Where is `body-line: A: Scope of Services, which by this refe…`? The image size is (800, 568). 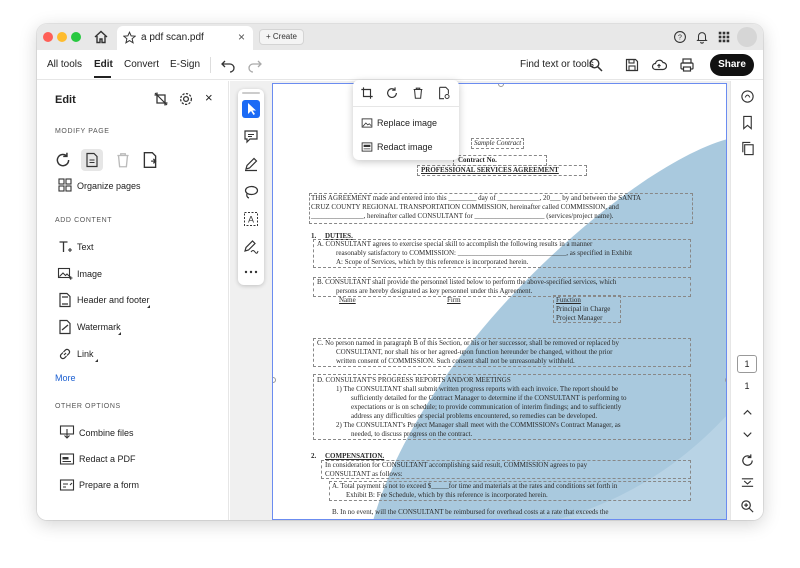 body-line: A: Scope of Services, which by this refe… is located at coordinates (432, 262).